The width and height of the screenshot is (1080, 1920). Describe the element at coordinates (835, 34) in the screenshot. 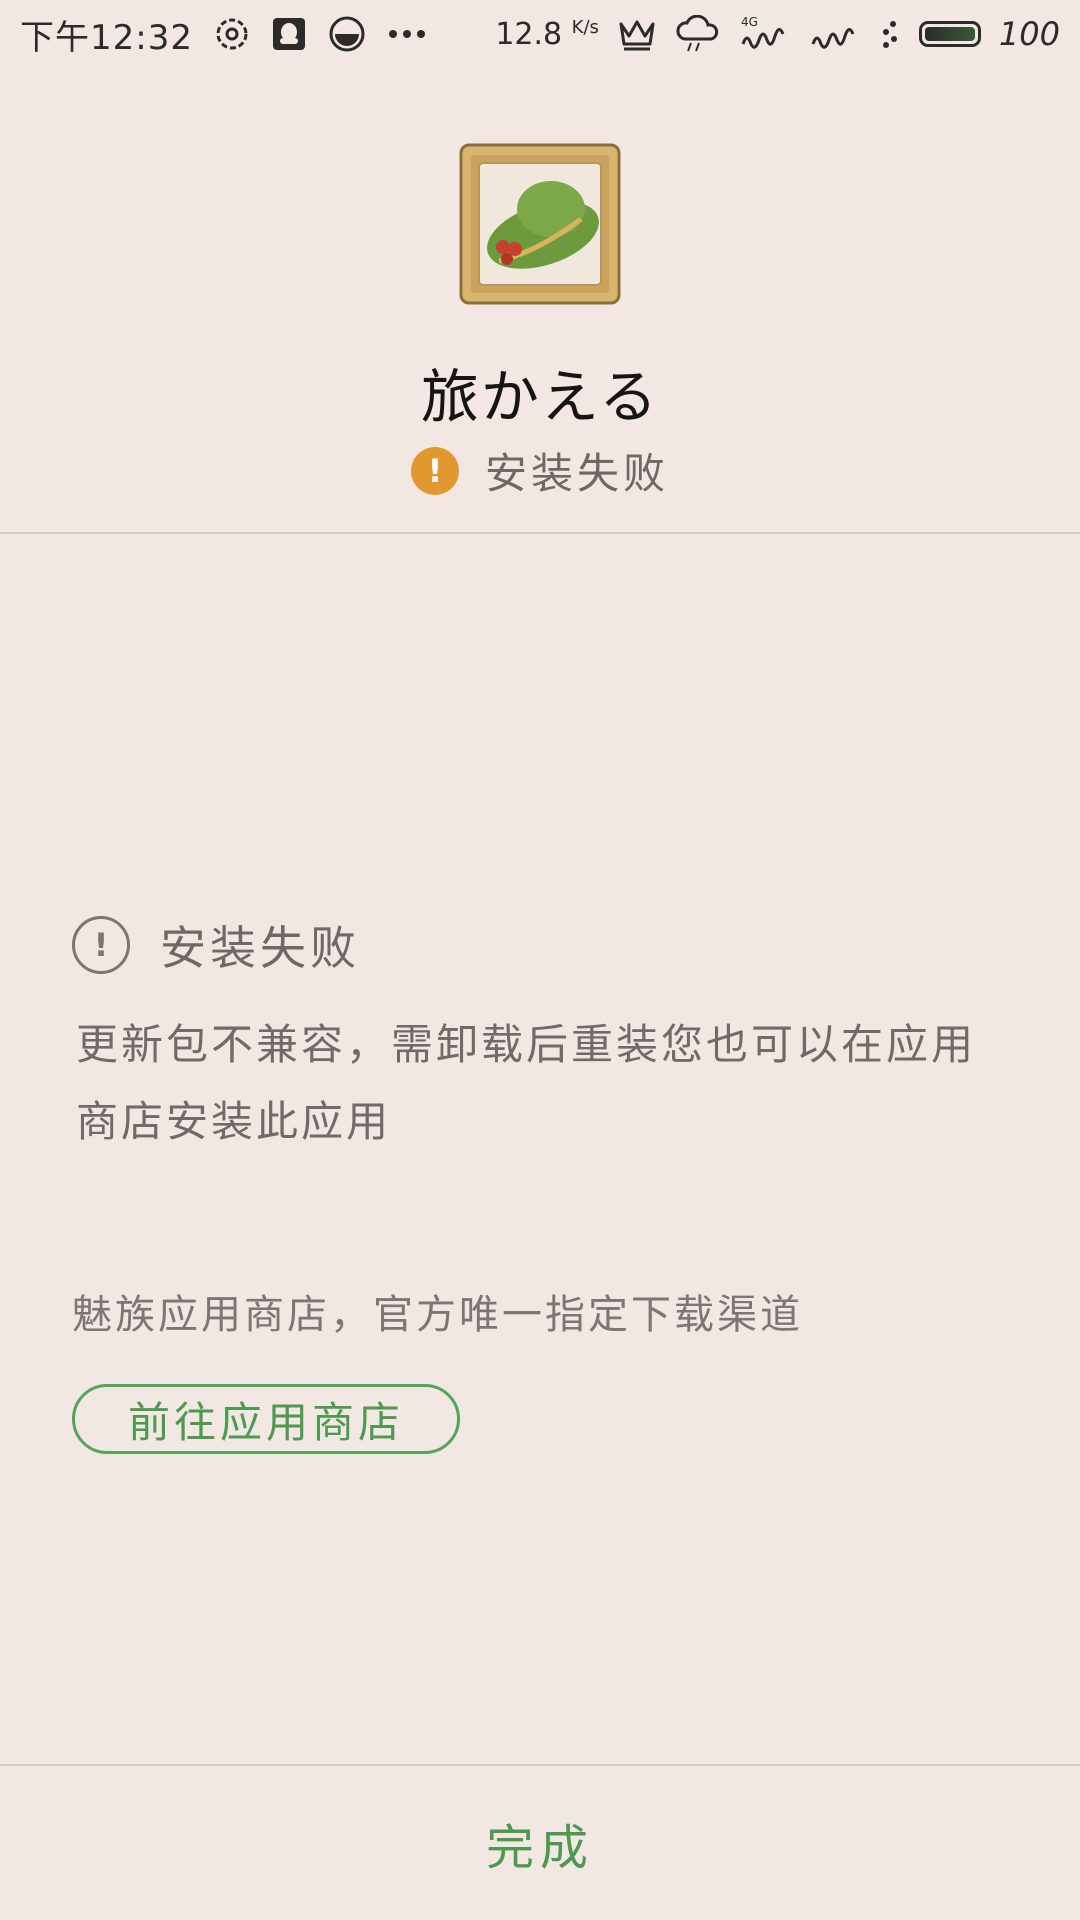

I see `signal-icon` at that location.